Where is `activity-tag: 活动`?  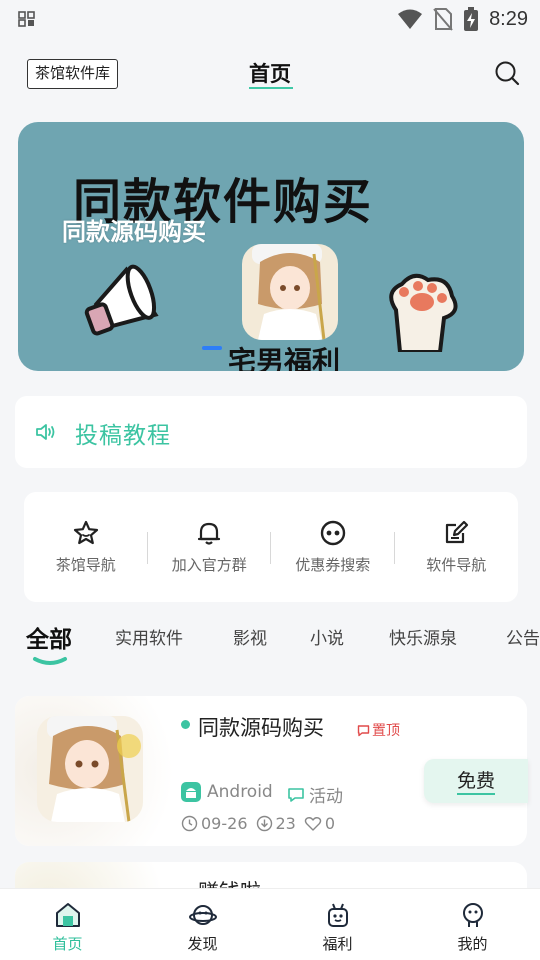 activity-tag: 活动 is located at coordinates (315, 794).